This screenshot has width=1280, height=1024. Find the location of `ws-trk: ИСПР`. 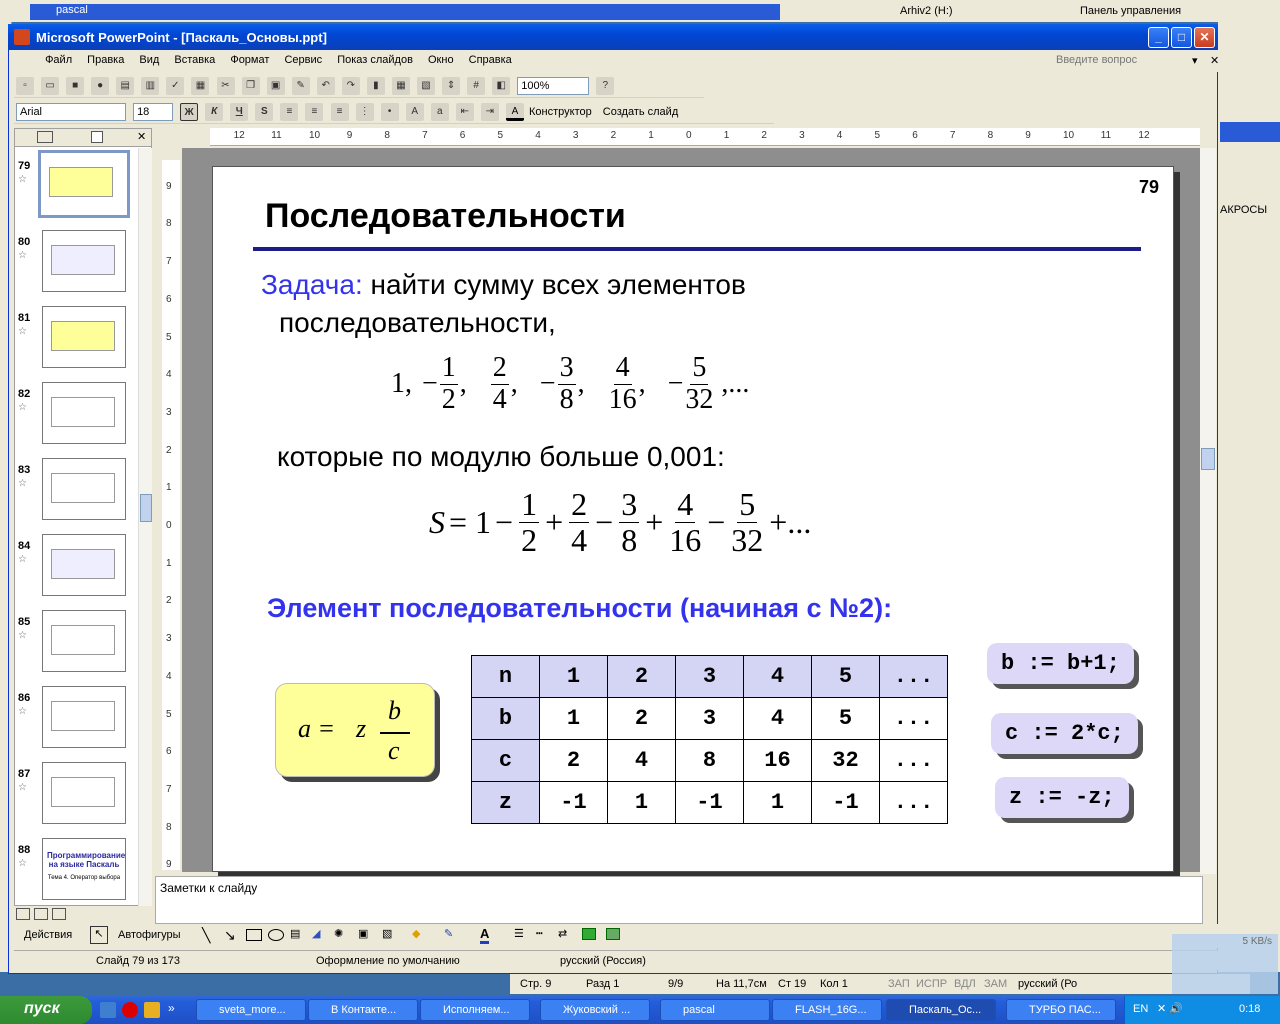

ws-trk: ИСПР is located at coordinates (931, 984).